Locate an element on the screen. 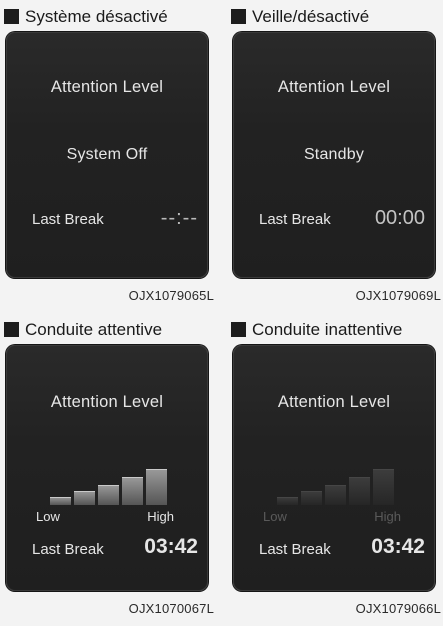 The height and width of the screenshot is (626, 443). figure-code: OJX1079065L is located at coordinates (171, 295).